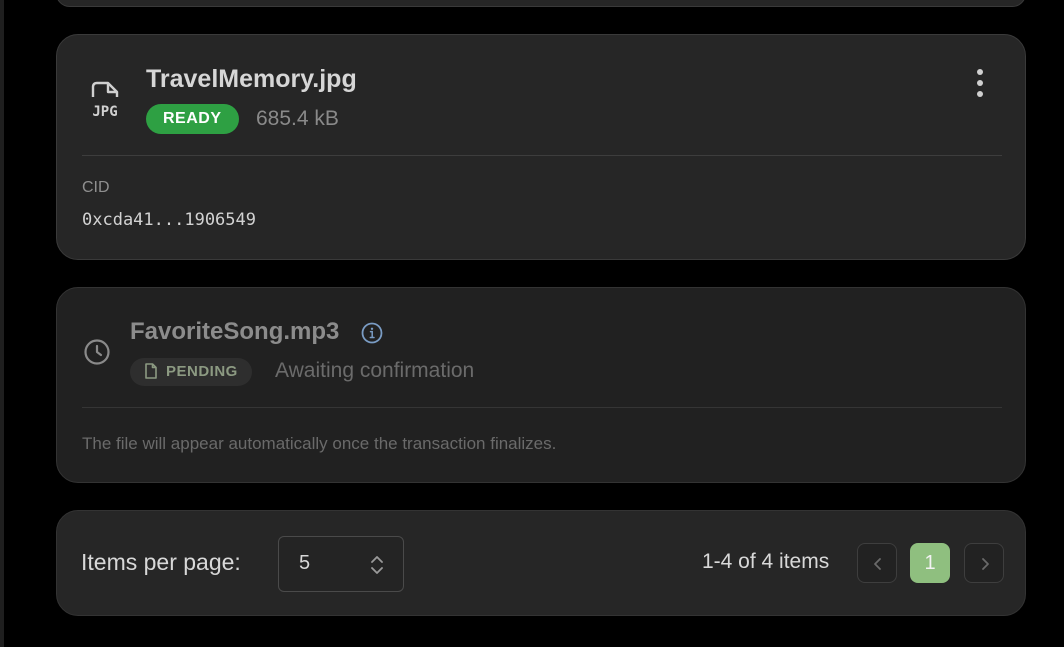 This screenshot has height=647, width=1064. I want to click on status-badge-pending: PENDING, so click(191, 372).